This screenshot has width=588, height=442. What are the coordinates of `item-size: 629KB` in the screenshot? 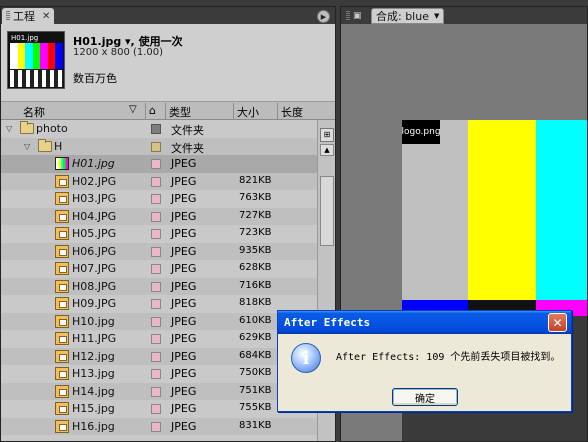 It's located at (255, 337).